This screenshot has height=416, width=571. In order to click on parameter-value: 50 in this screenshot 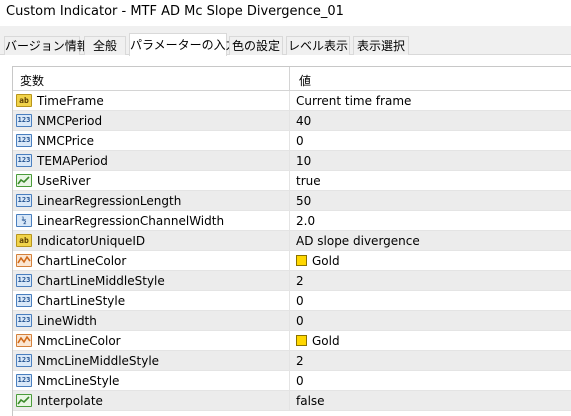, I will do `click(303, 201)`.